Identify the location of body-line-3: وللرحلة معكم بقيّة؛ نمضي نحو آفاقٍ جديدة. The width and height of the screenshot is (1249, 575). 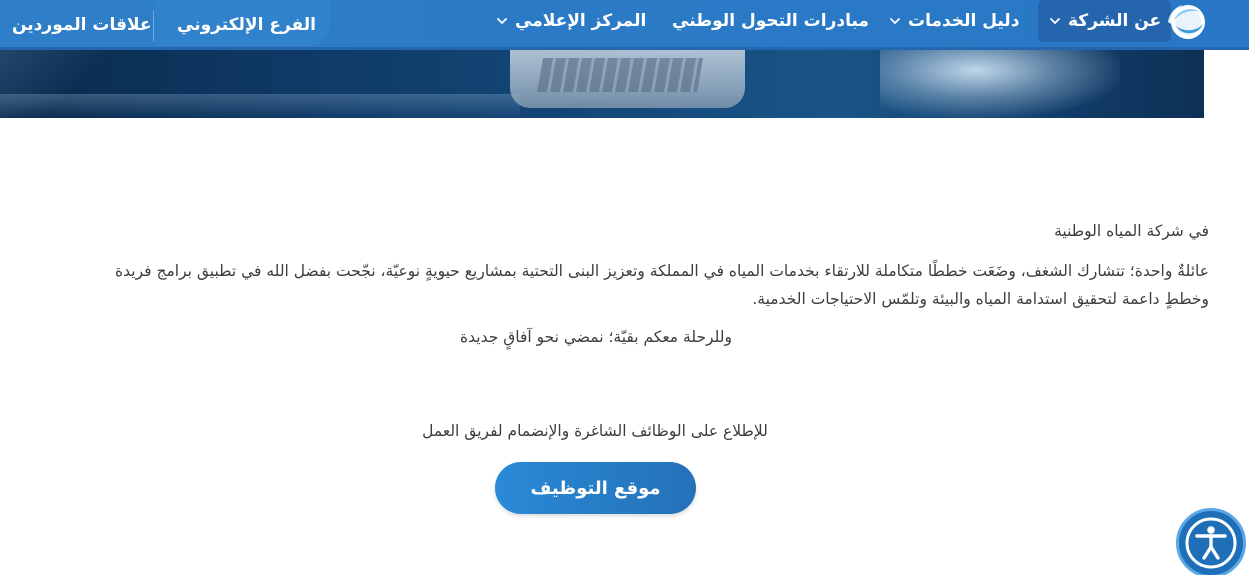
(596, 337).